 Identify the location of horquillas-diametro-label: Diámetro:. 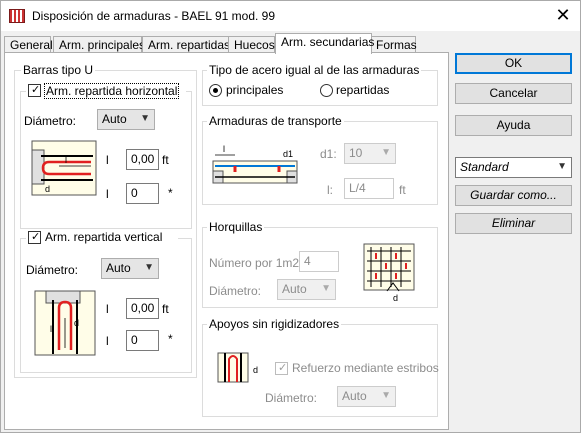
(235, 291).